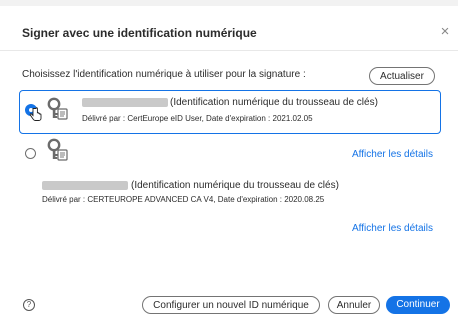  What do you see at coordinates (35, 114) in the screenshot?
I see `cursor-hand-icon` at bounding box center [35, 114].